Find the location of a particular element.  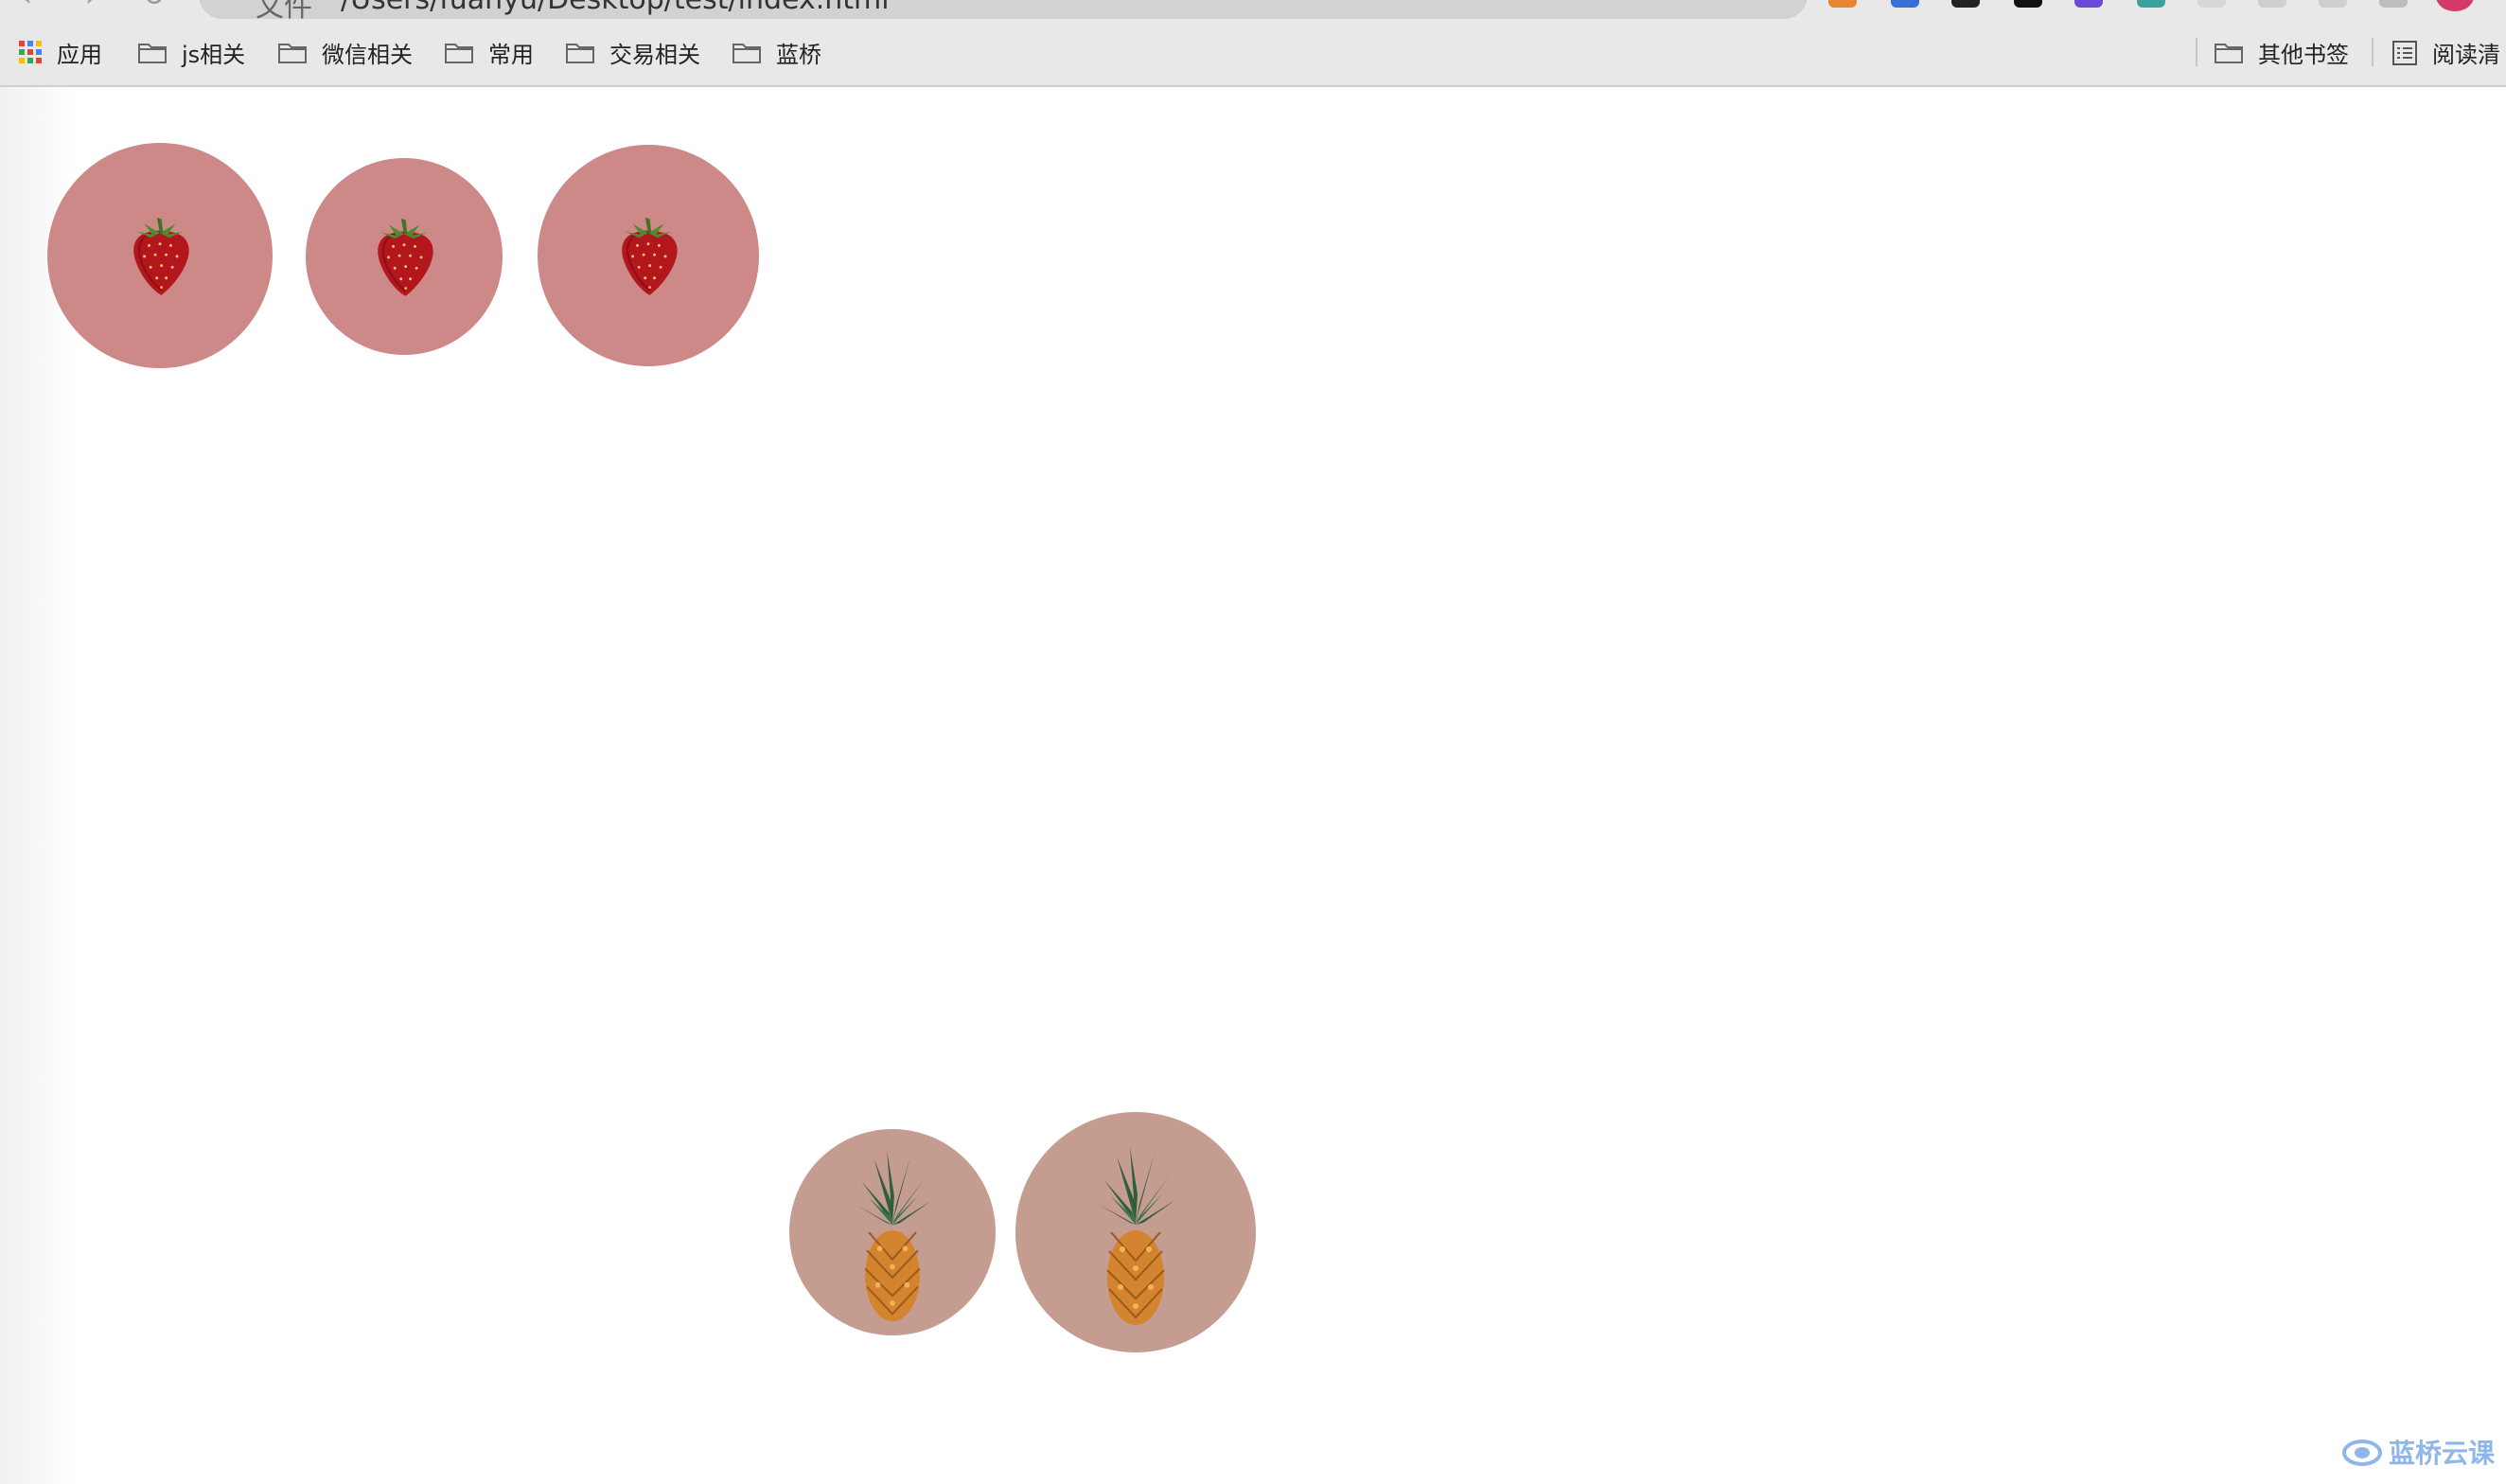

bookmark-label: js相关 is located at coordinates (214, 54).